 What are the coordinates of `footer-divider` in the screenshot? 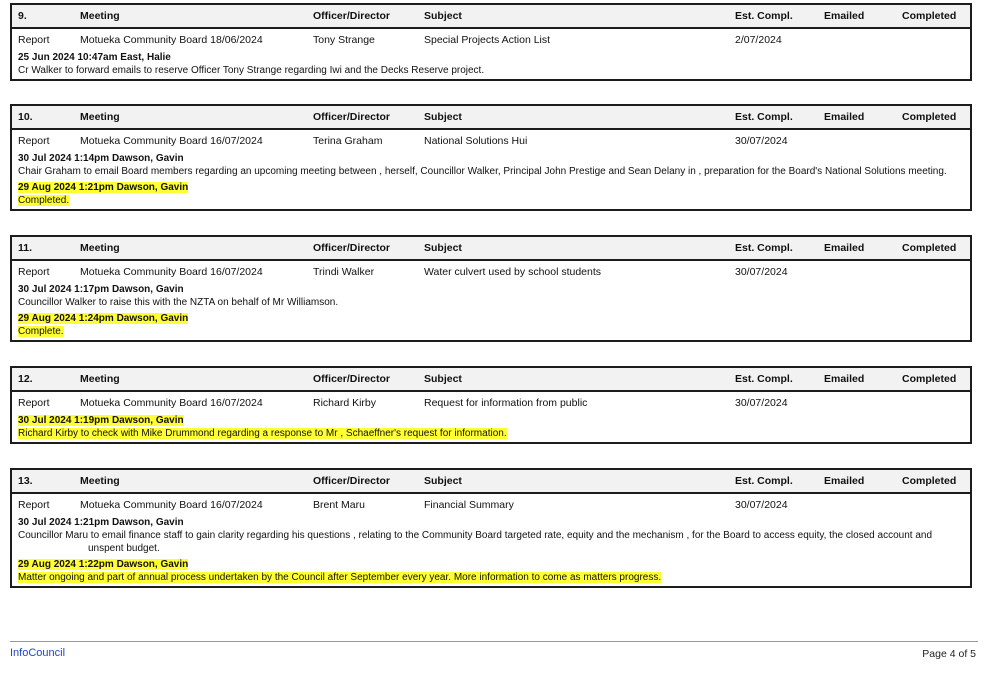 It's located at (494, 641).